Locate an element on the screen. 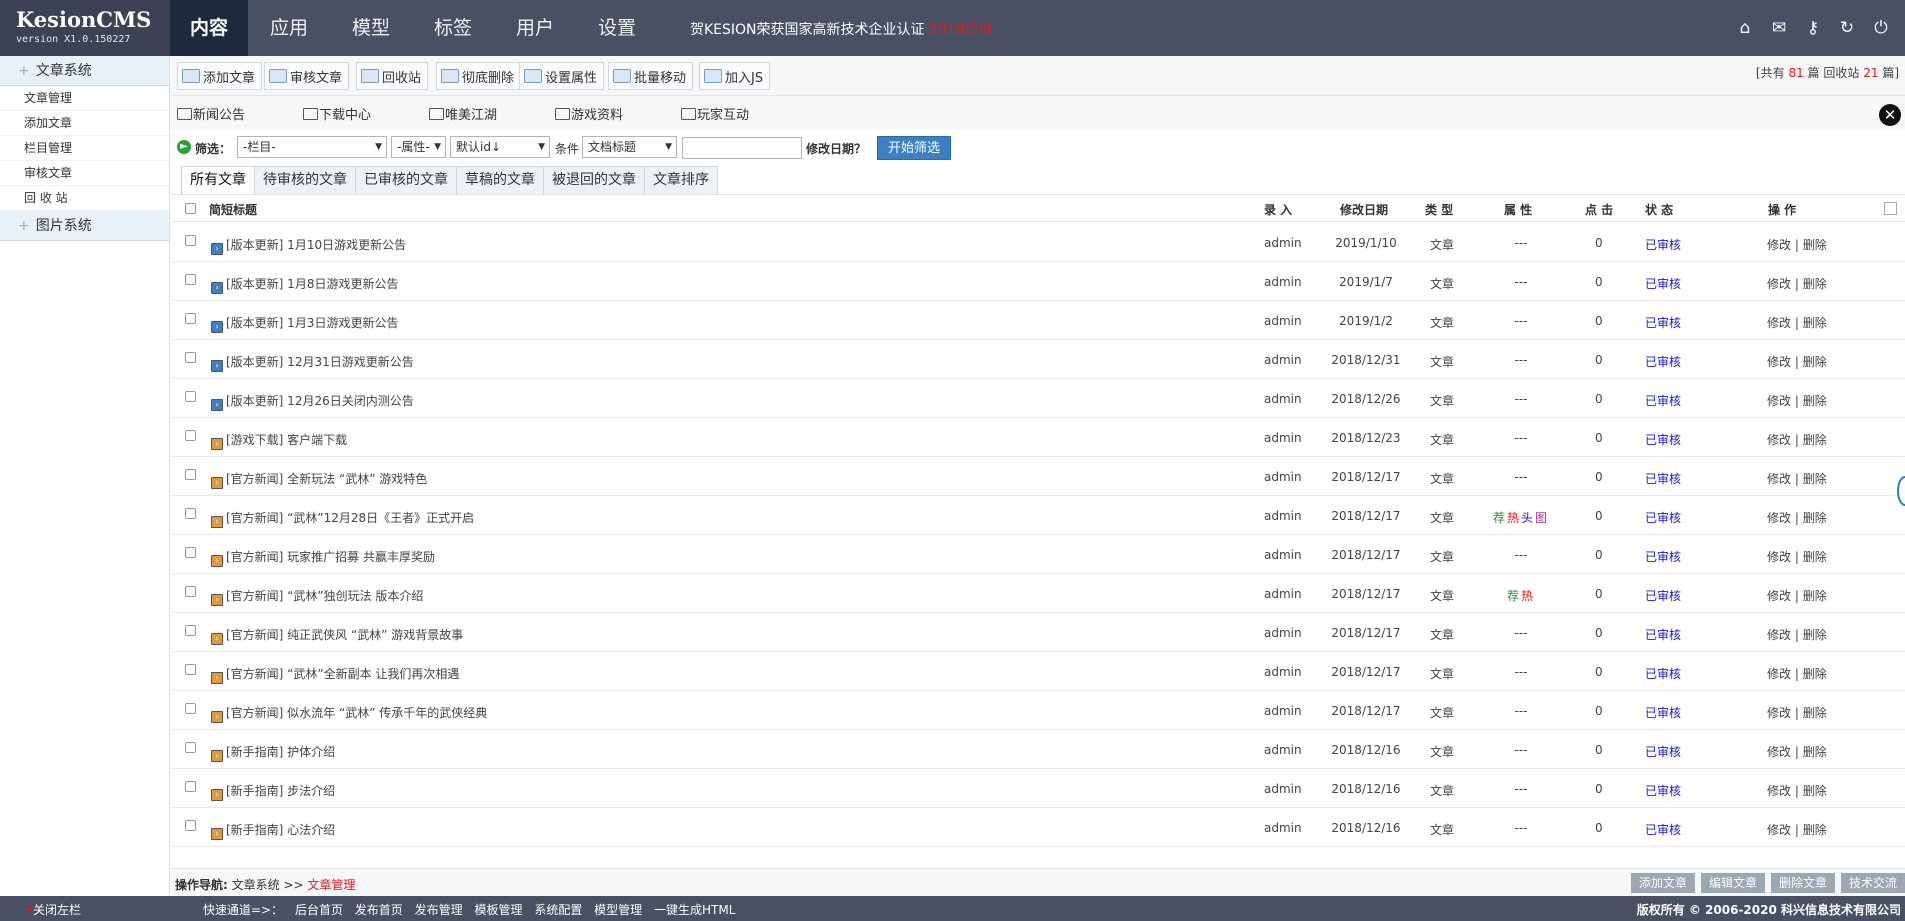 This screenshot has width=1905, height=921. close-left-panel-button: 关闭左栏 is located at coordinates (54, 909).